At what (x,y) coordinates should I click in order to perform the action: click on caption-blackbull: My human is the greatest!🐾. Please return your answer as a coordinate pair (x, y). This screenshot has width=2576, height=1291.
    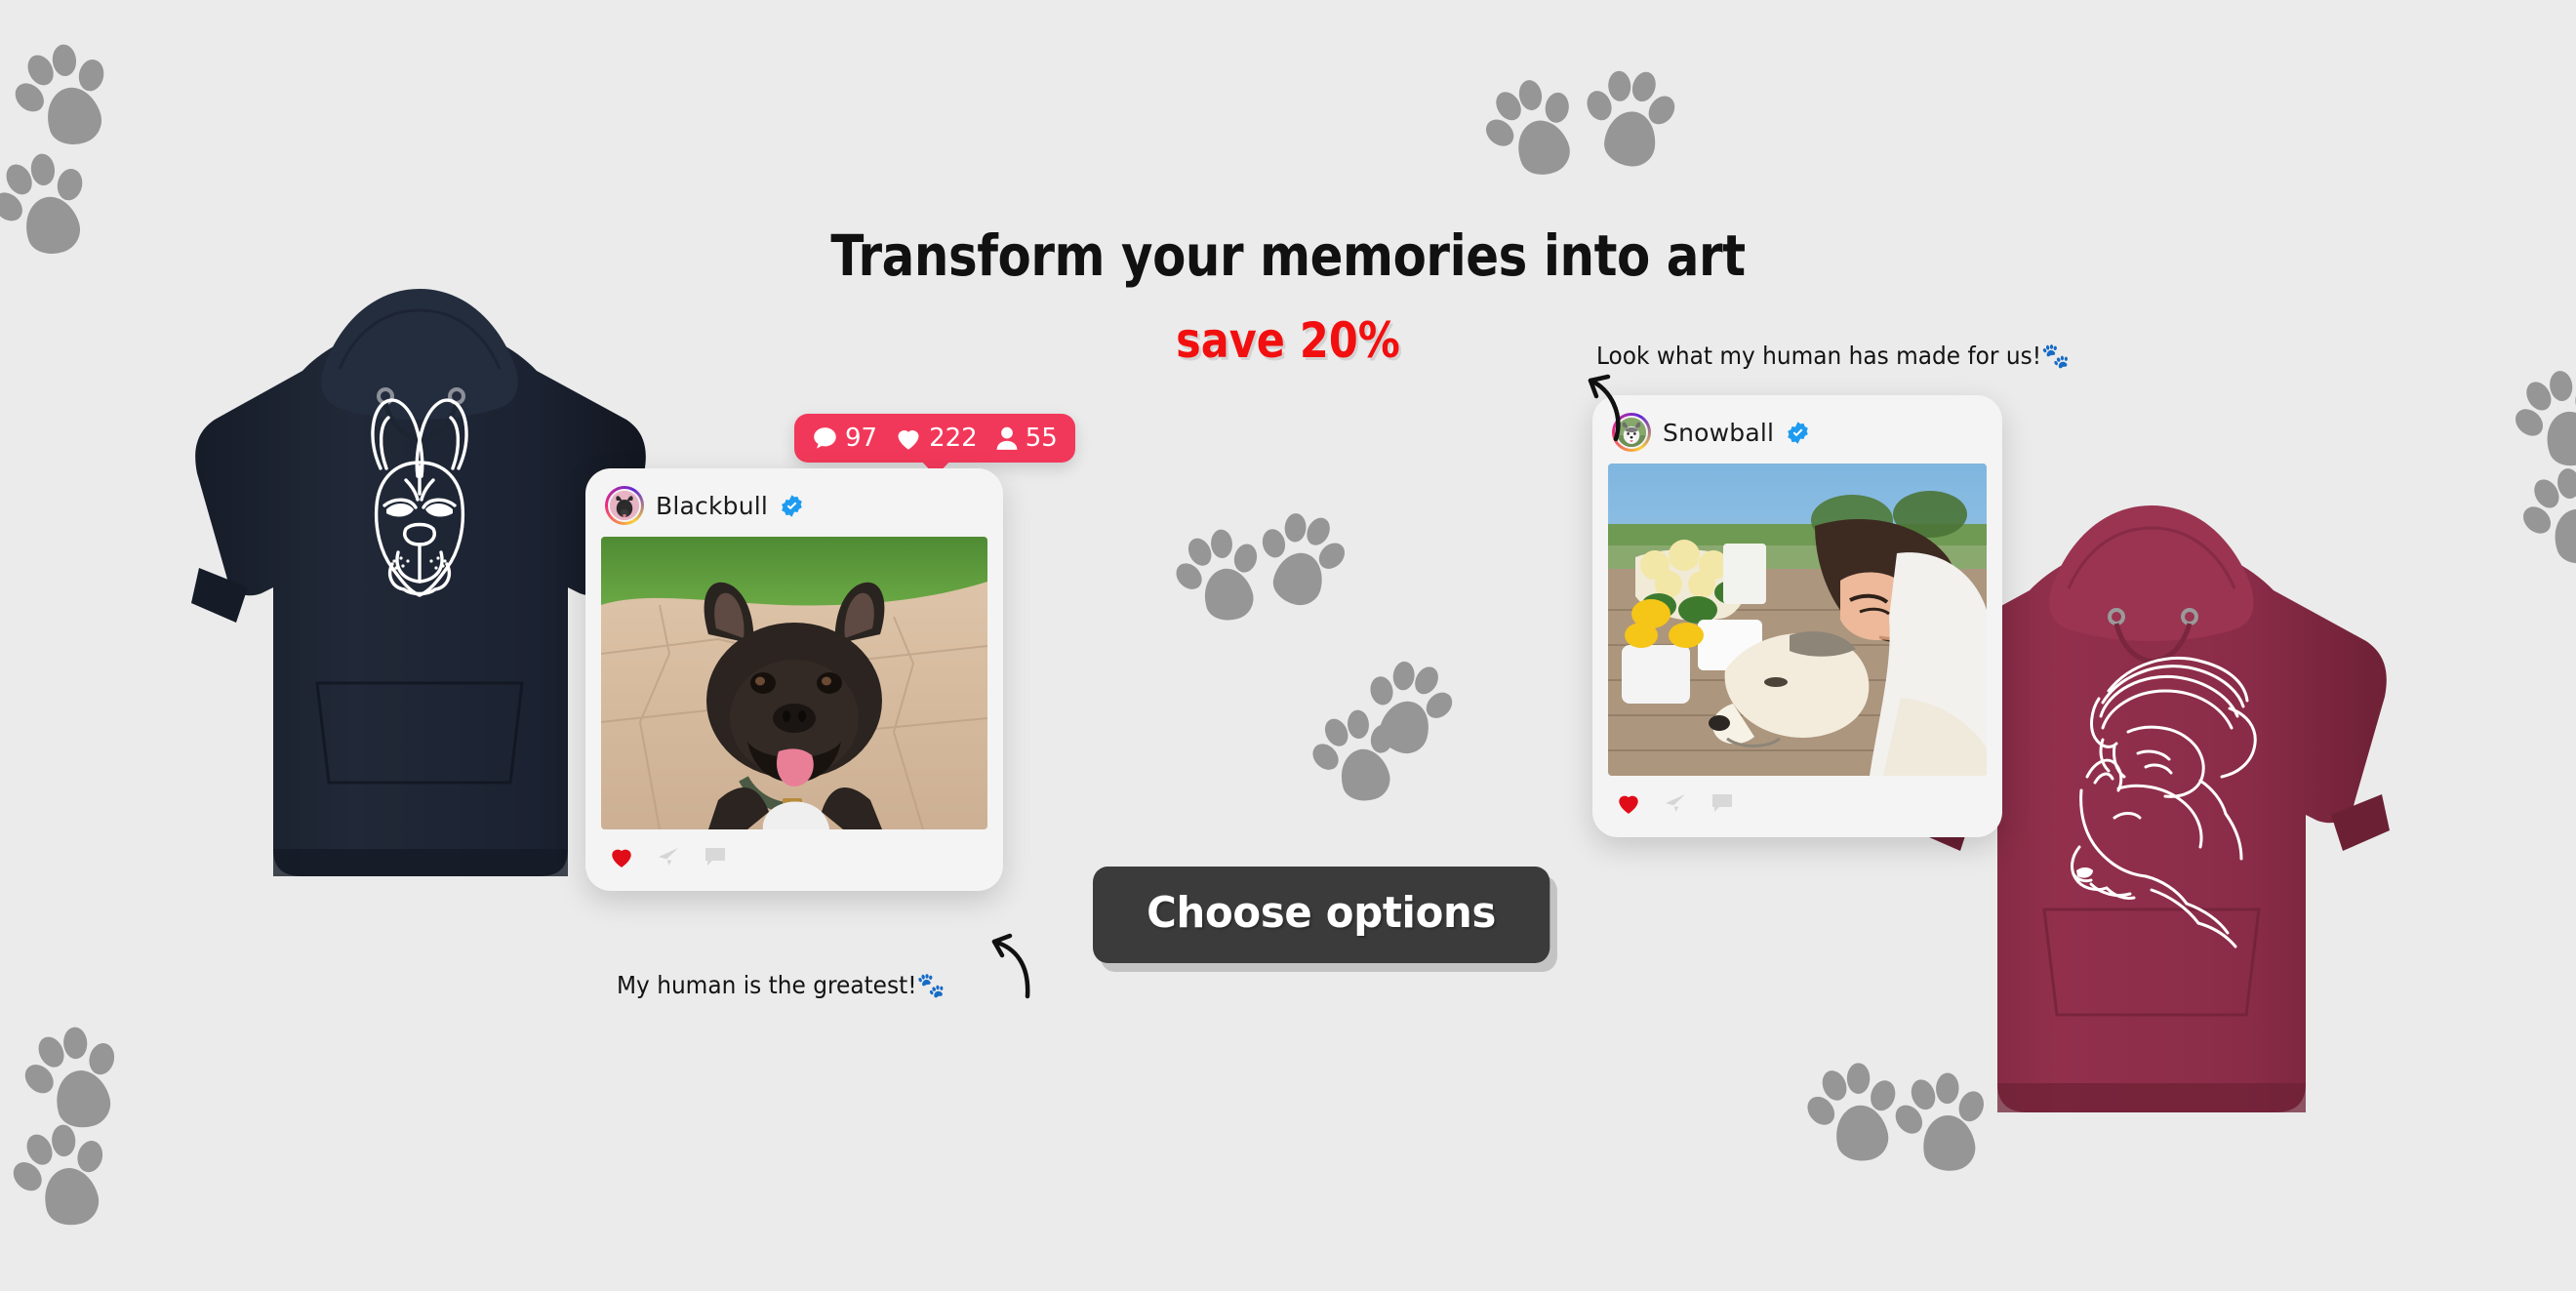
    Looking at the image, I should click on (781, 985).